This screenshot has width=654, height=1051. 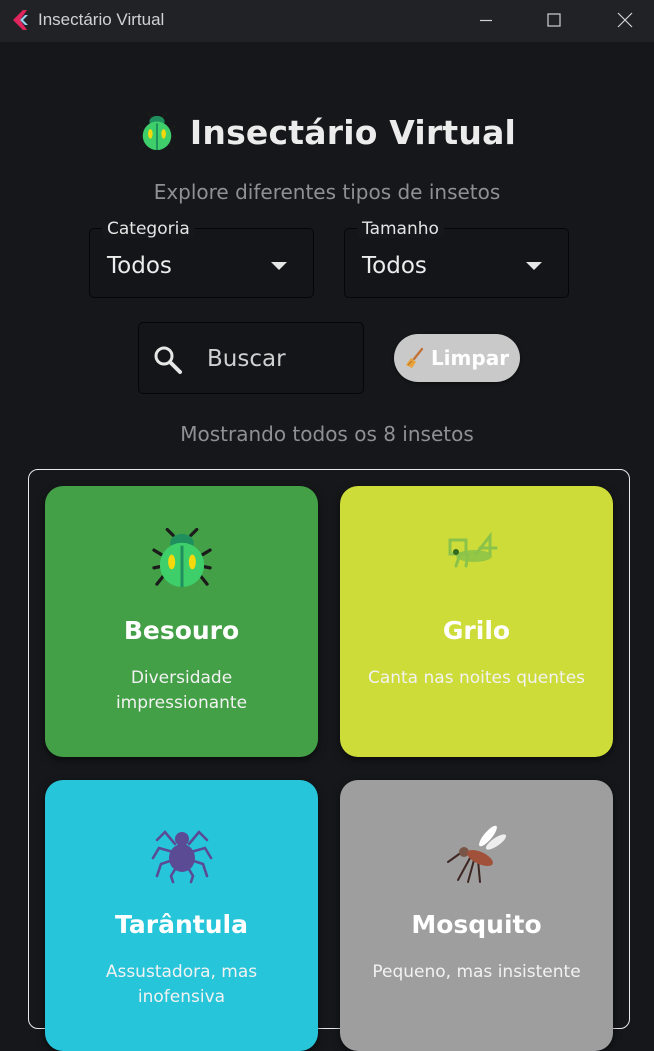 What do you see at coordinates (476, 678) in the screenshot?
I see `insect-card-description: Canta nas noites quentes` at bounding box center [476, 678].